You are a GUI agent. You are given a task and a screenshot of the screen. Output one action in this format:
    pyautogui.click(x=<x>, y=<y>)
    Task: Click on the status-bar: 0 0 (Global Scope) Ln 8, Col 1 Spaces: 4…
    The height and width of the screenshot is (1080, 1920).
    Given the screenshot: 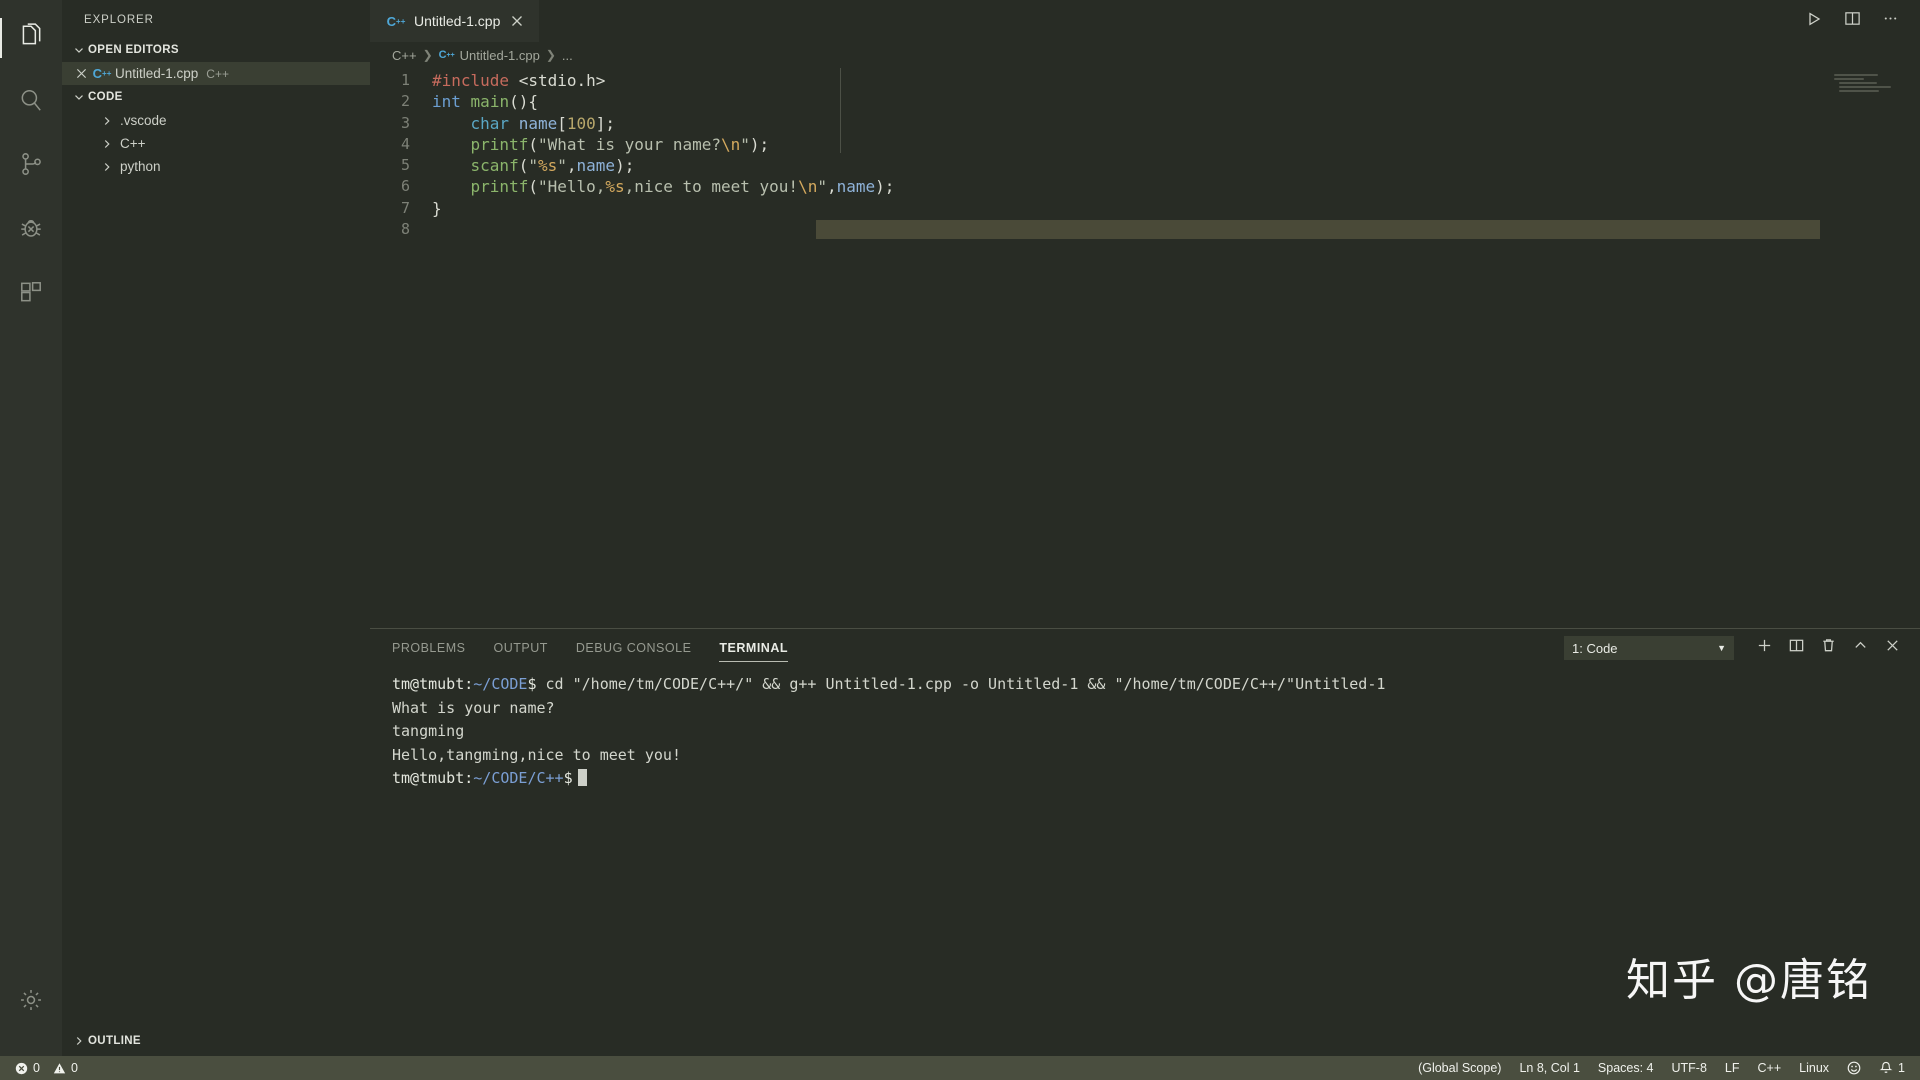 What is the action you would take?
    pyautogui.click(x=960, y=1068)
    